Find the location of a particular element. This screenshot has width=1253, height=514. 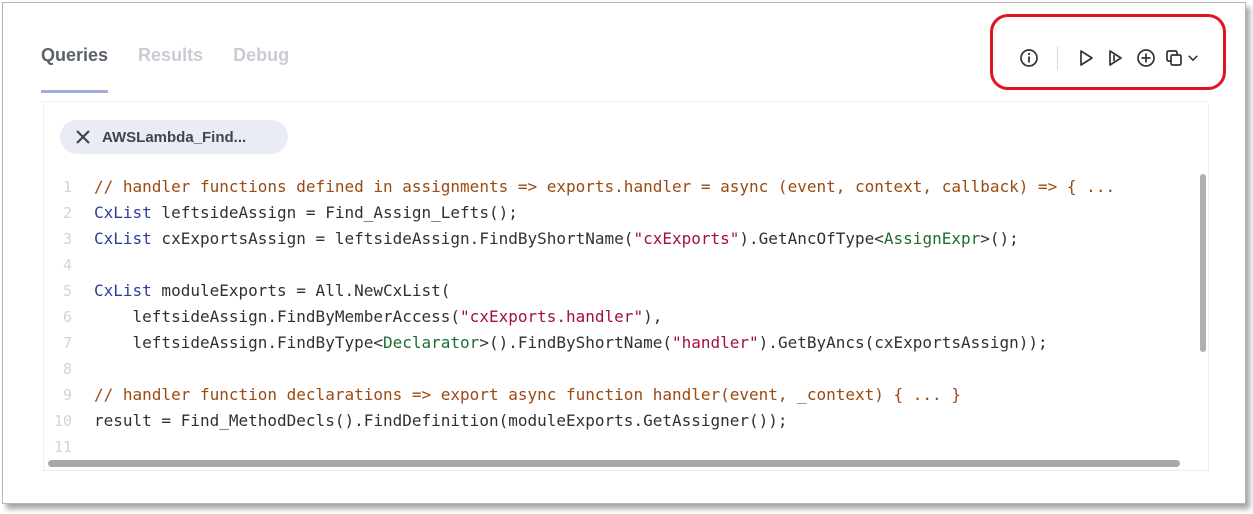

close-icon is located at coordinates (83, 137).